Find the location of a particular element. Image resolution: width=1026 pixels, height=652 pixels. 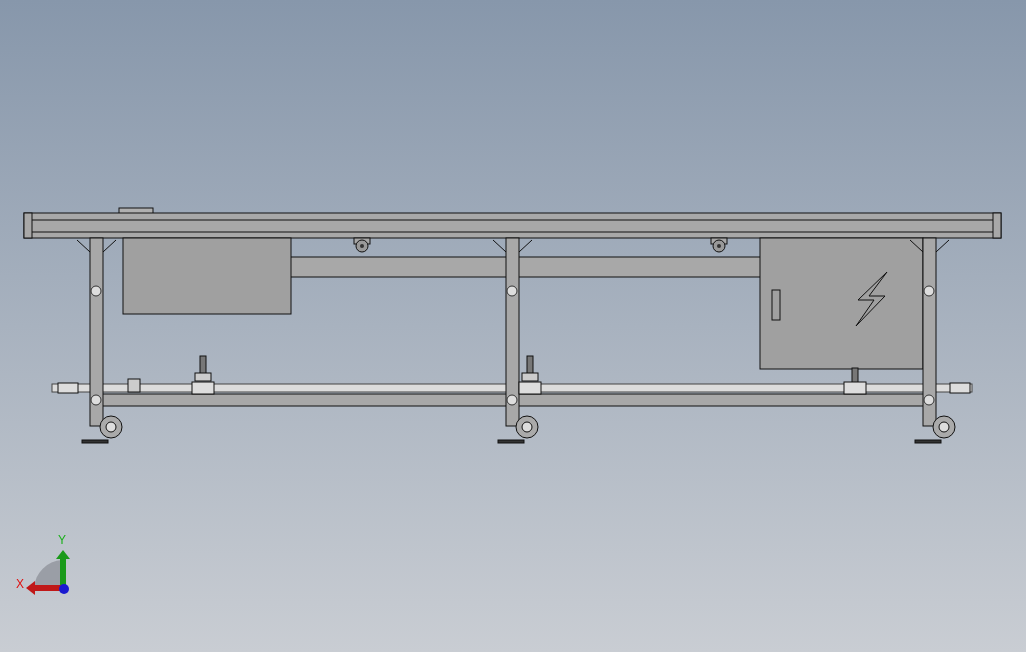

y-axis-label: Y is located at coordinates (62, 540).